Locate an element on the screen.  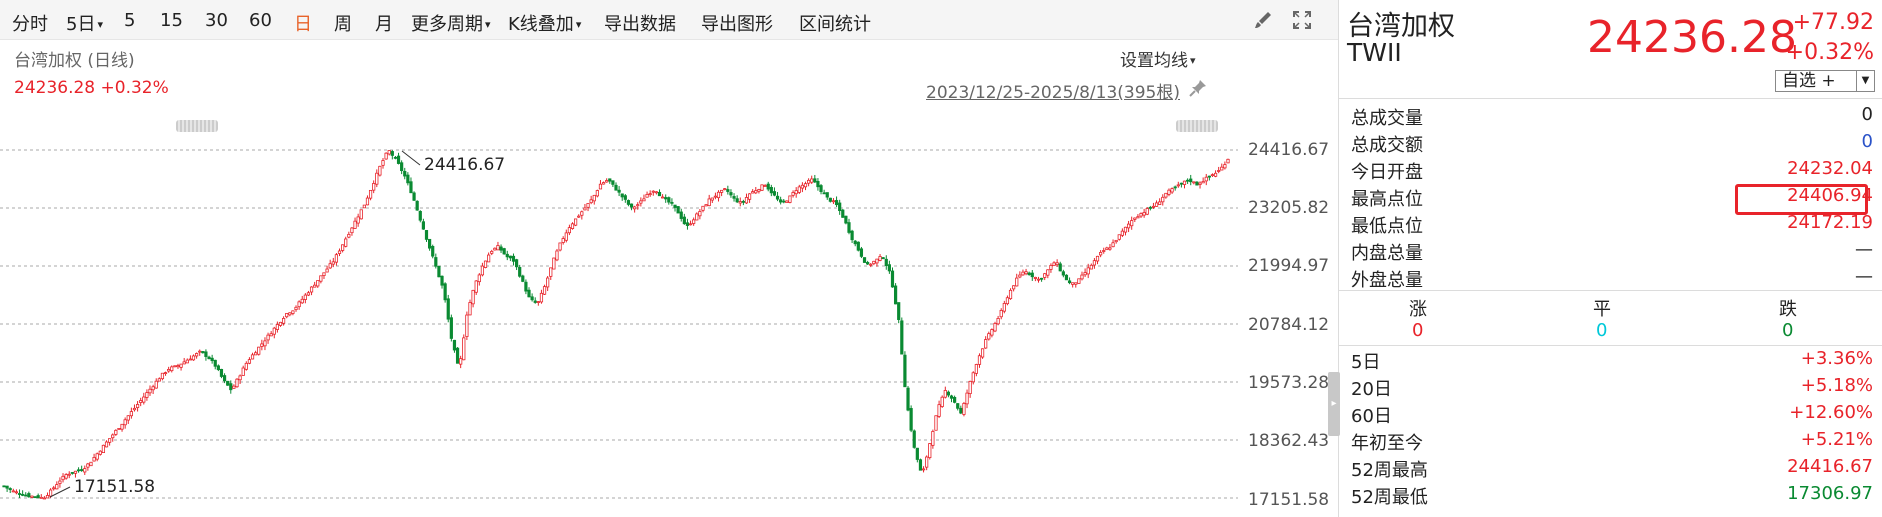
return-label: 5日 is located at coordinates (1366, 362).